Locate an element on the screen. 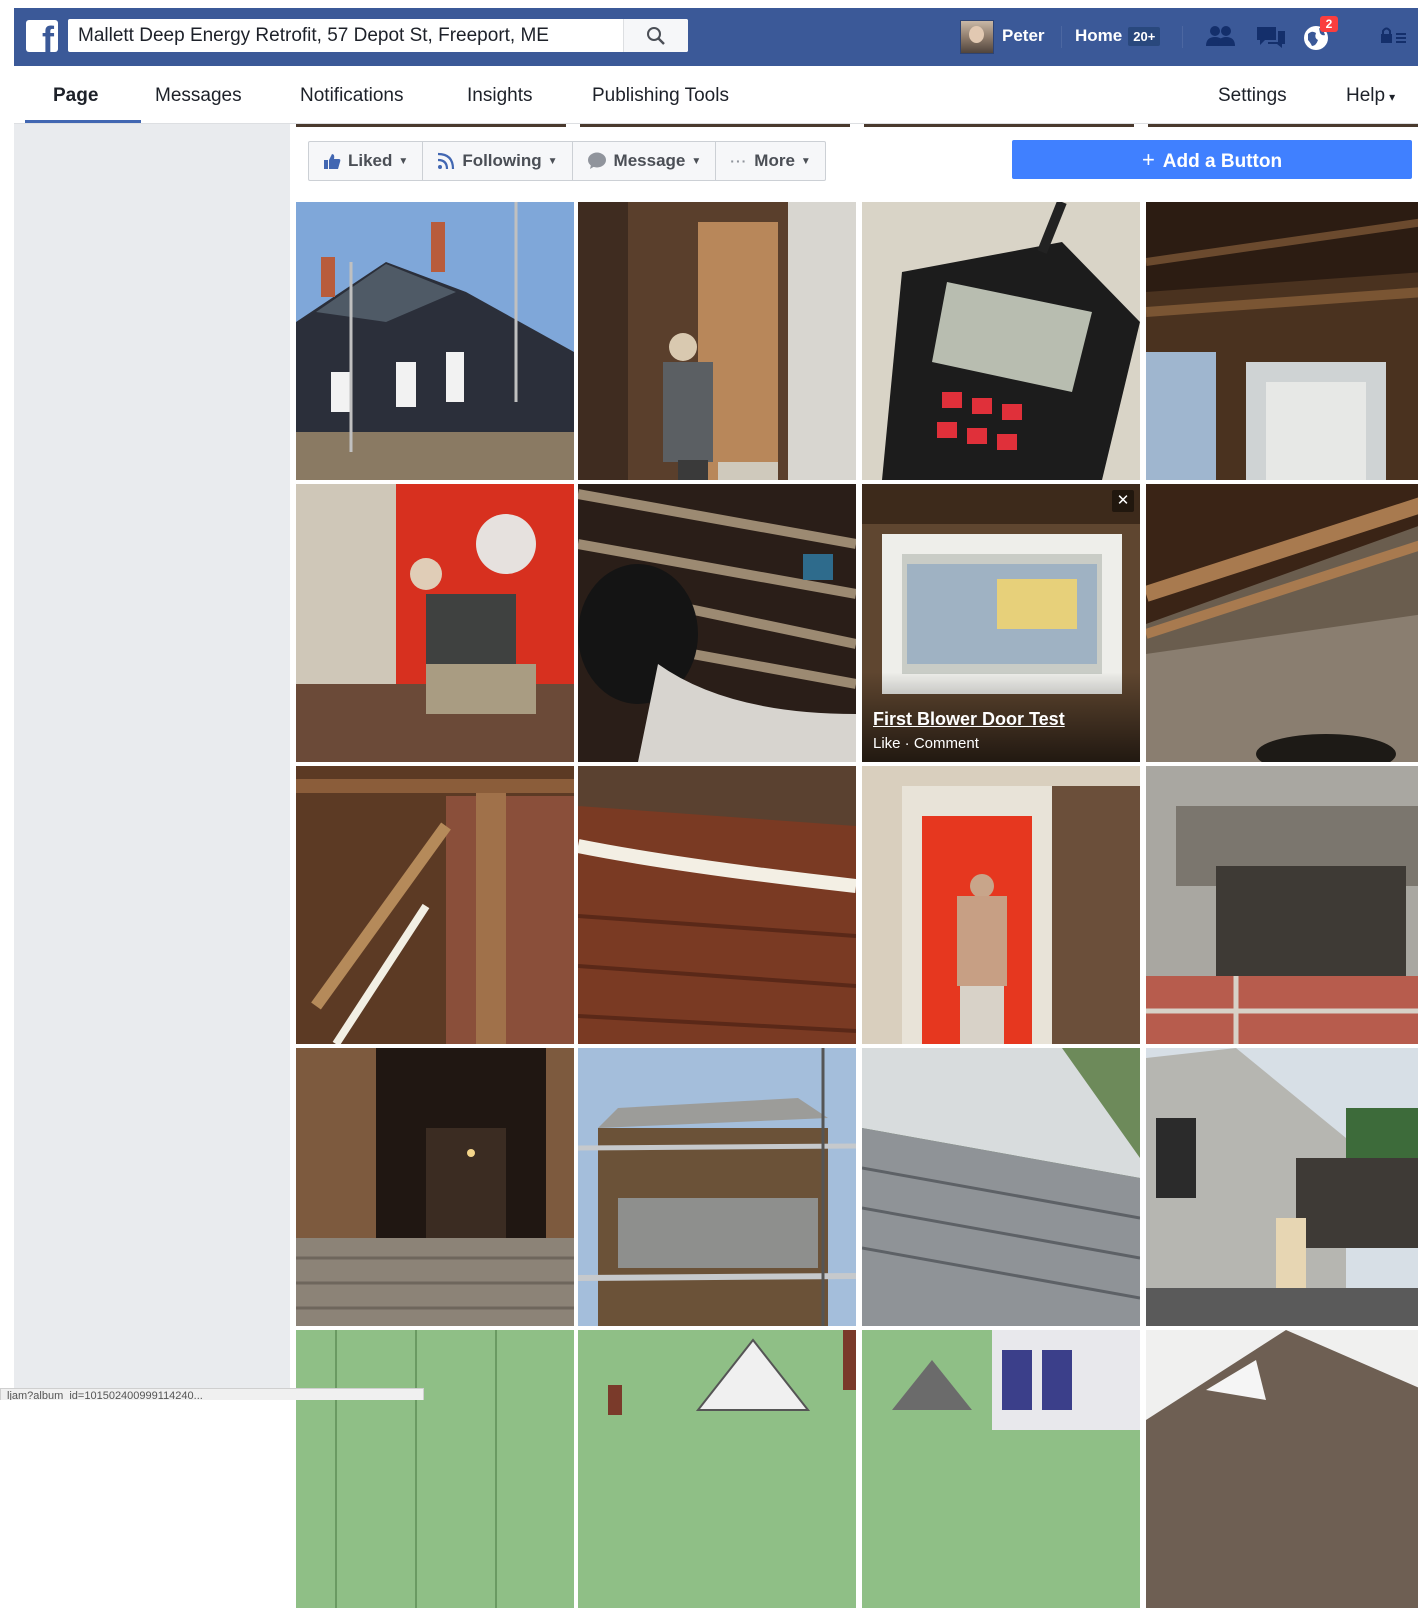 The image size is (1418, 1608). friends-icon is located at coordinates (1220, 36).